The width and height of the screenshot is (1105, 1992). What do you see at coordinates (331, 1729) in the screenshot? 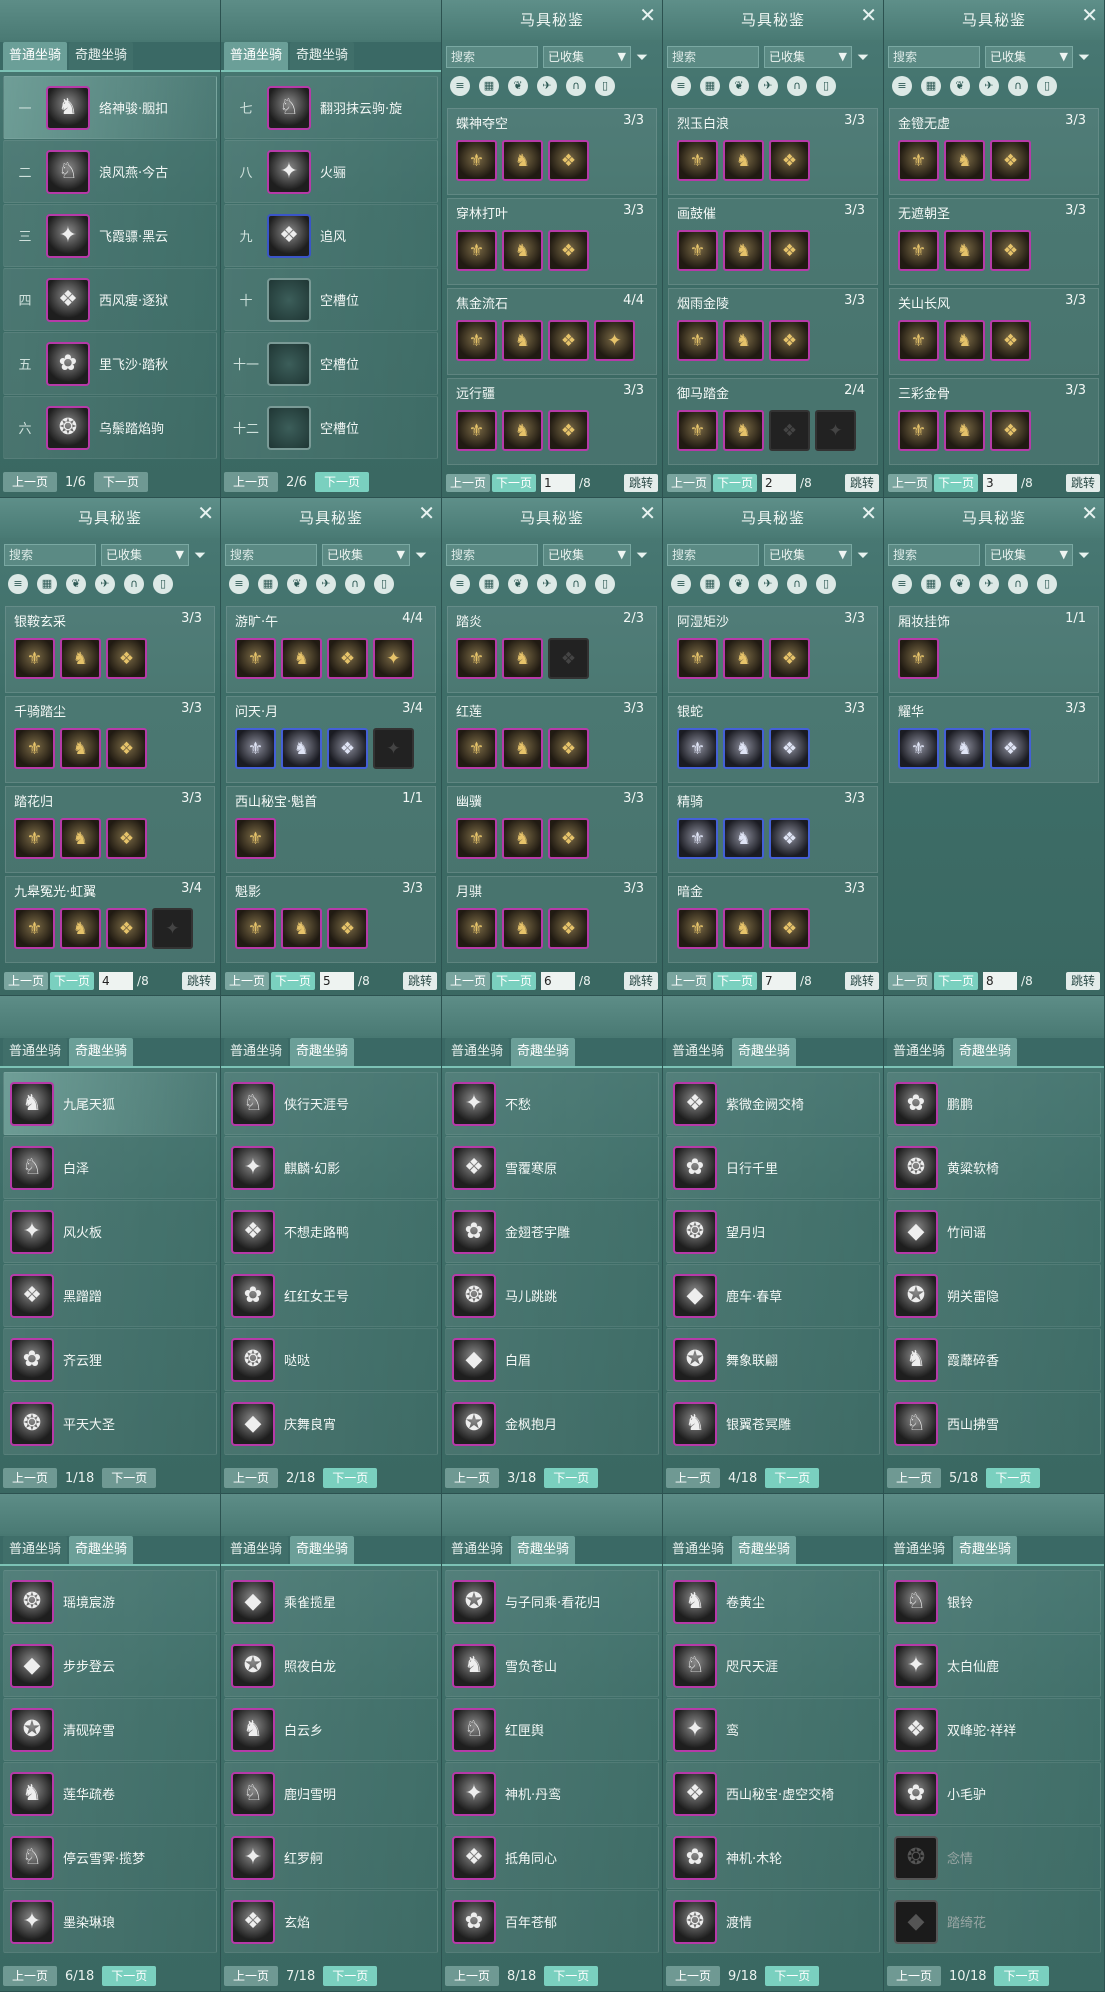
I see `mount-row: ♞ 白云乡` at bounding box center [331, 1729].